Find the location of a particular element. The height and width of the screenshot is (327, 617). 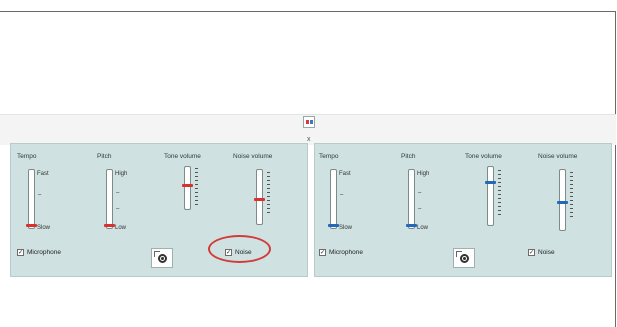

noise-label: Noise is located at coordinates (546, 252).